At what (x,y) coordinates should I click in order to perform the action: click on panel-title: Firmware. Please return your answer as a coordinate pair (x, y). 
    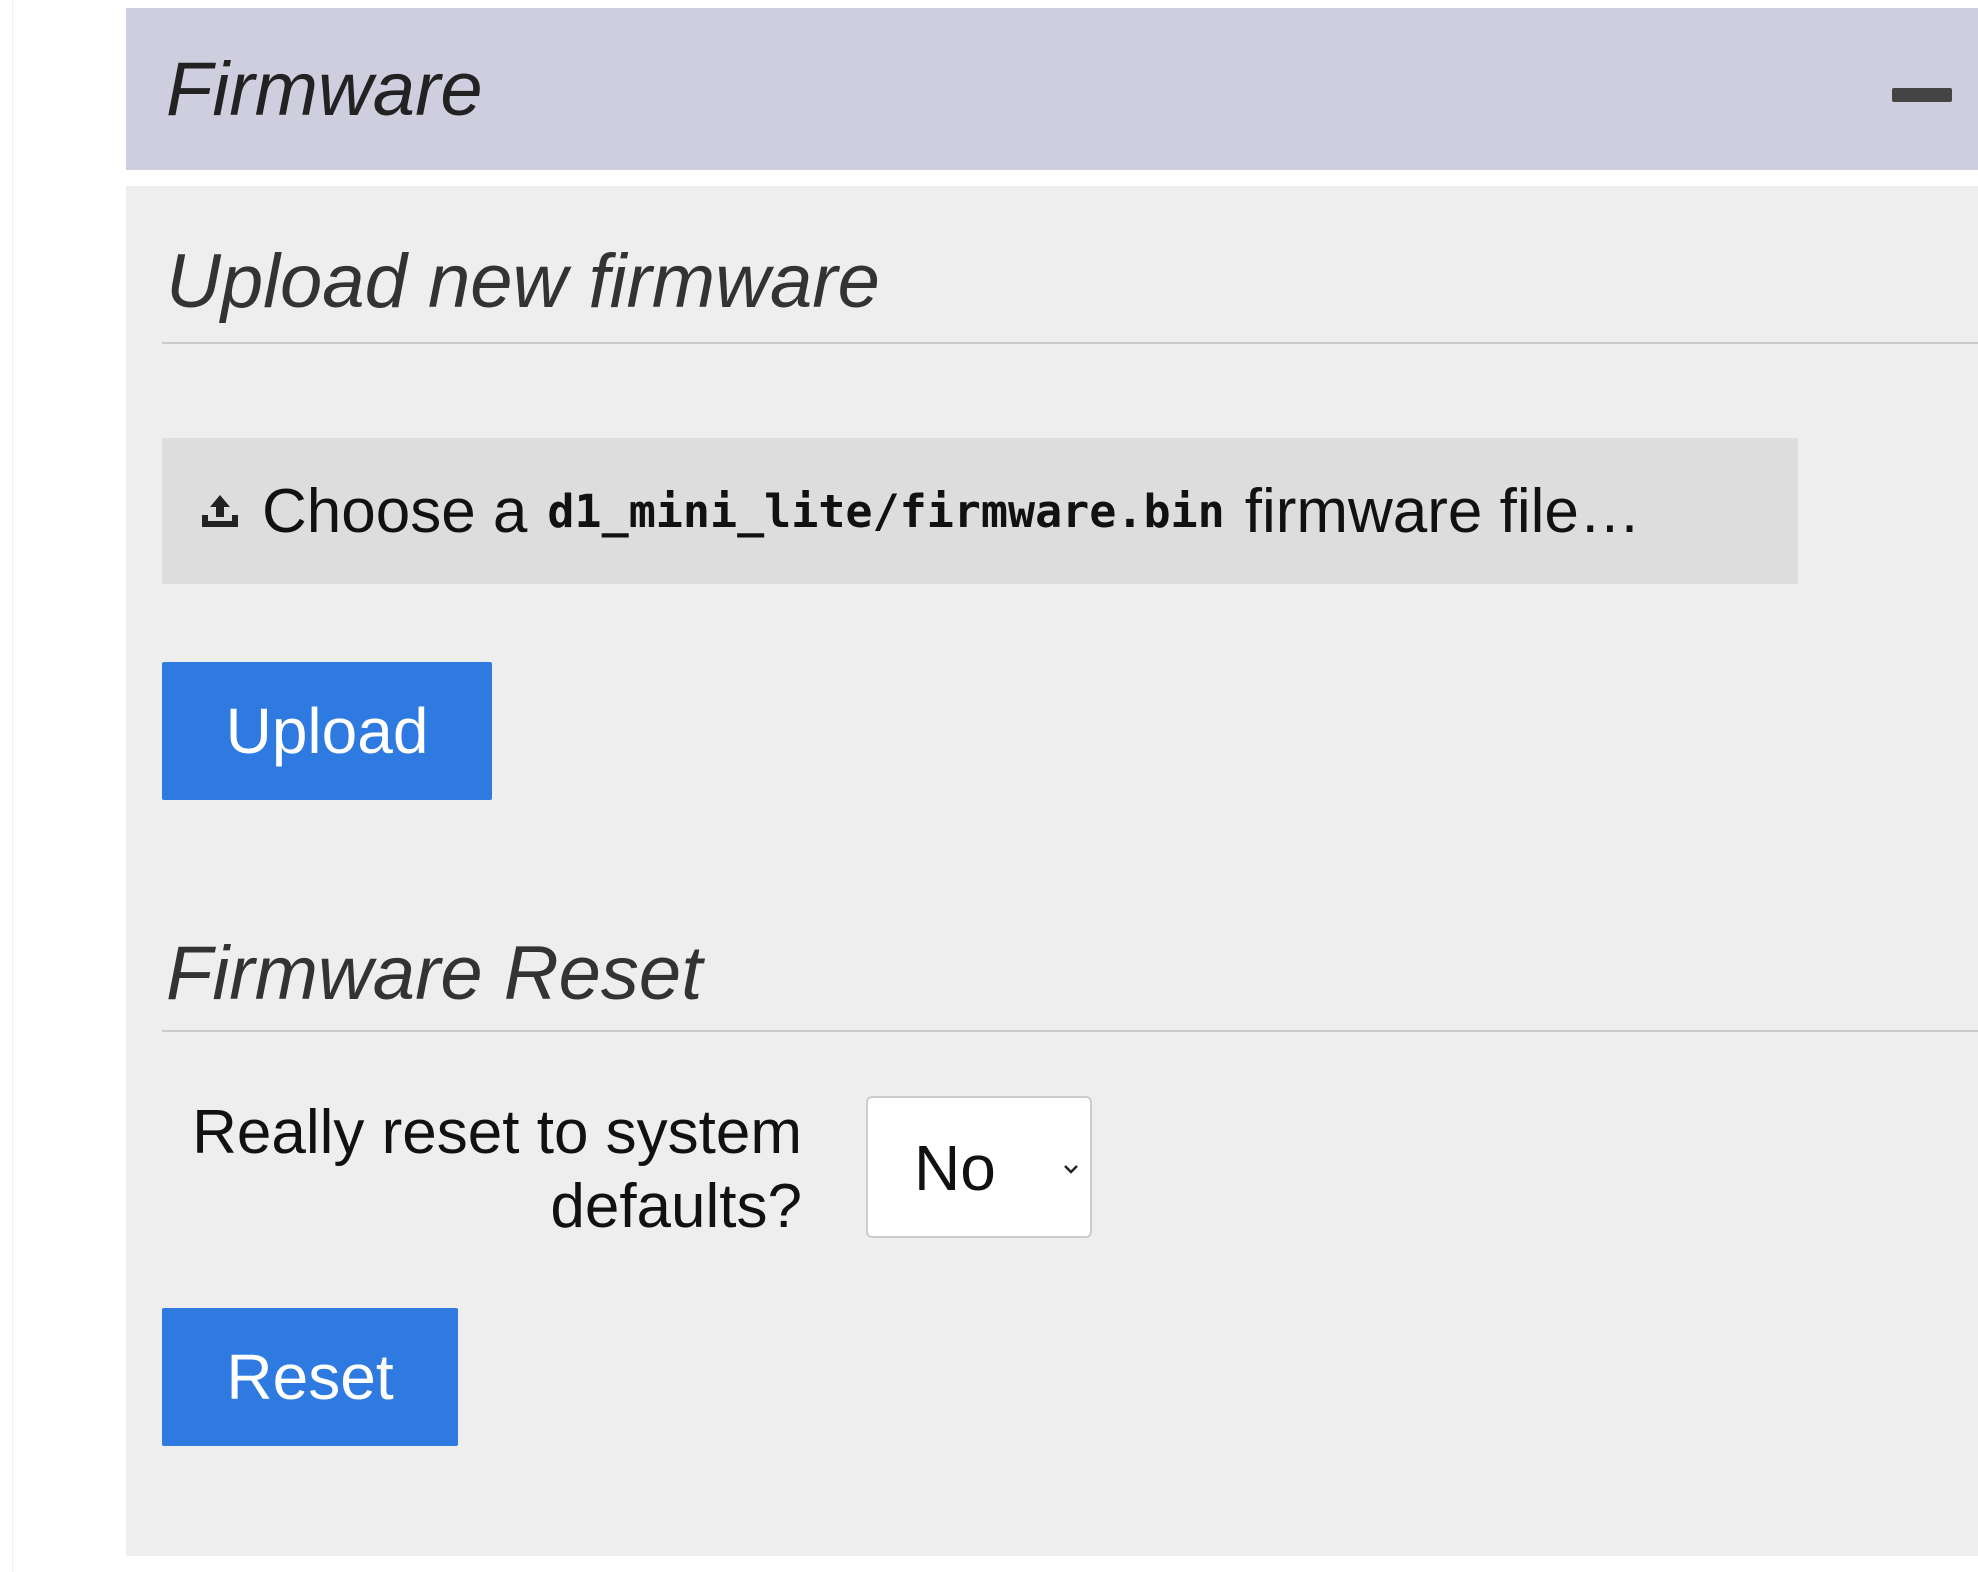
    Looking at the image, I should click on (324, 89).